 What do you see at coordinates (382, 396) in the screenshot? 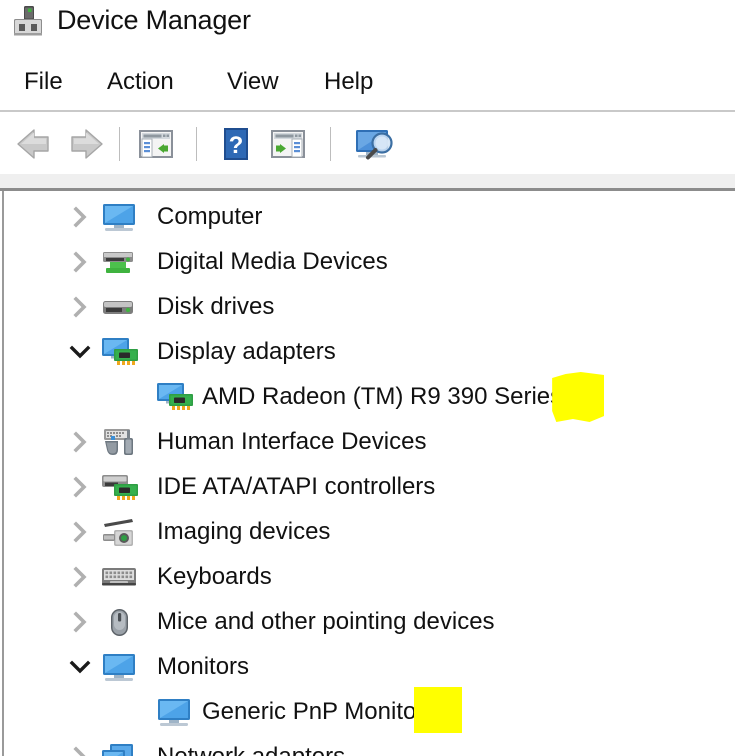
I see `tree-item-label: AMD Radeon (TM) R9 390 Series` at bounding box center [382, 396].